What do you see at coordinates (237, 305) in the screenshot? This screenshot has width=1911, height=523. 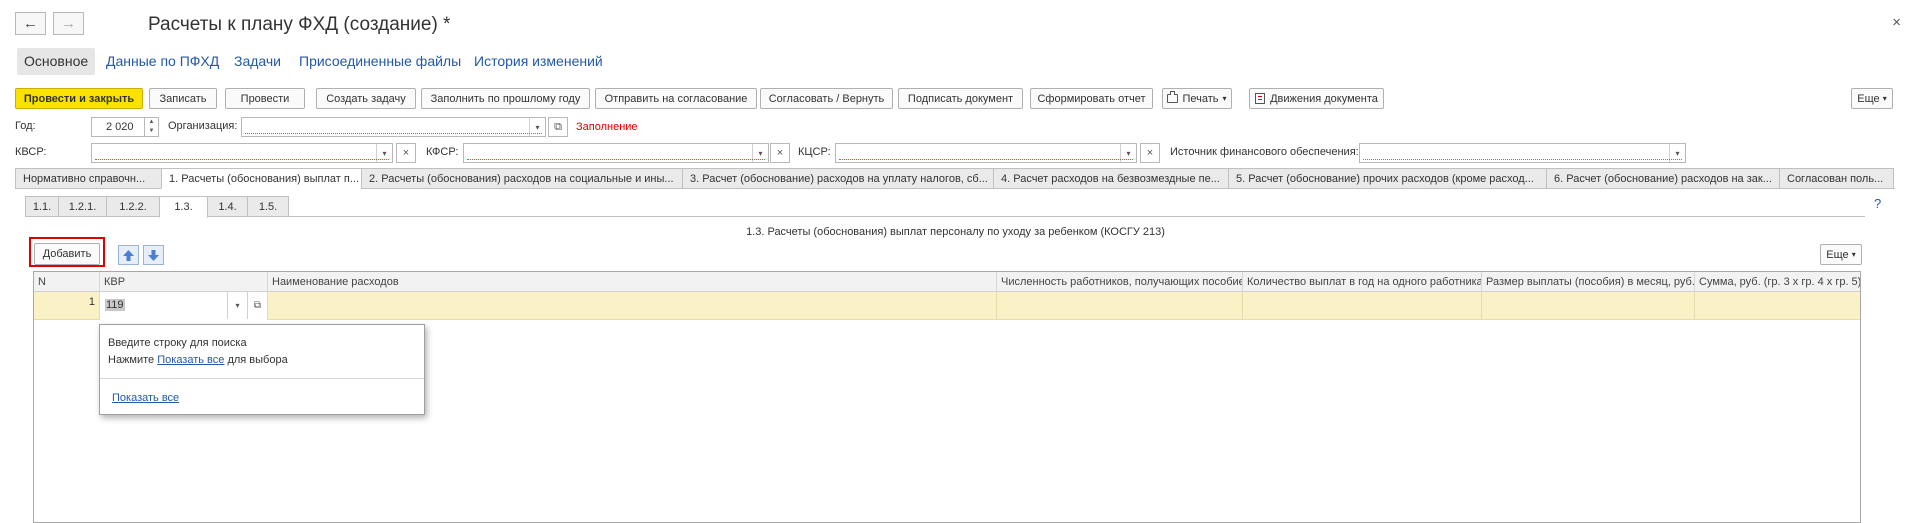 I see `kvr-dropdown-icon: ▾` at bounding box center [237, 305].